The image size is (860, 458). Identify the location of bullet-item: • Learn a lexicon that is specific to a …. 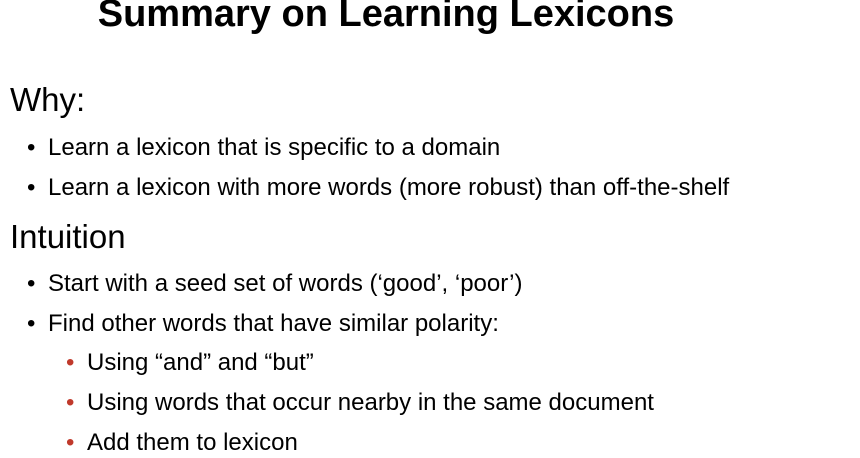
(264, 148).